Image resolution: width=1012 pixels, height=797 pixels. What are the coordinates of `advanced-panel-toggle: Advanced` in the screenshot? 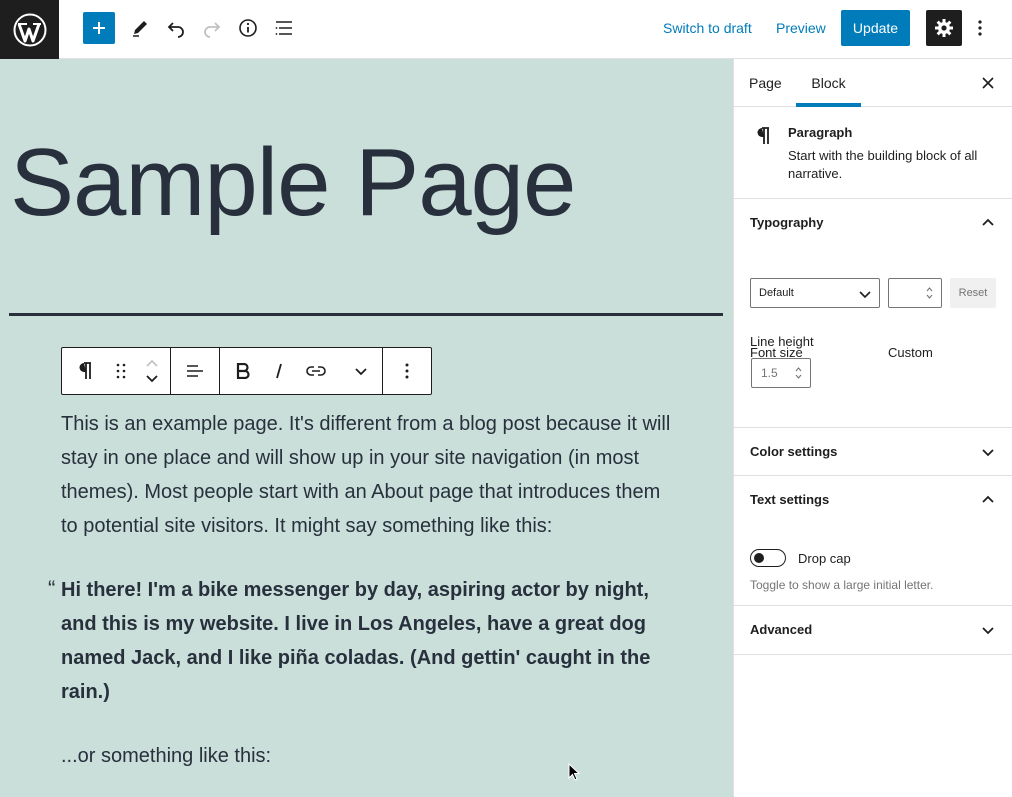 It's located at (873, 630).